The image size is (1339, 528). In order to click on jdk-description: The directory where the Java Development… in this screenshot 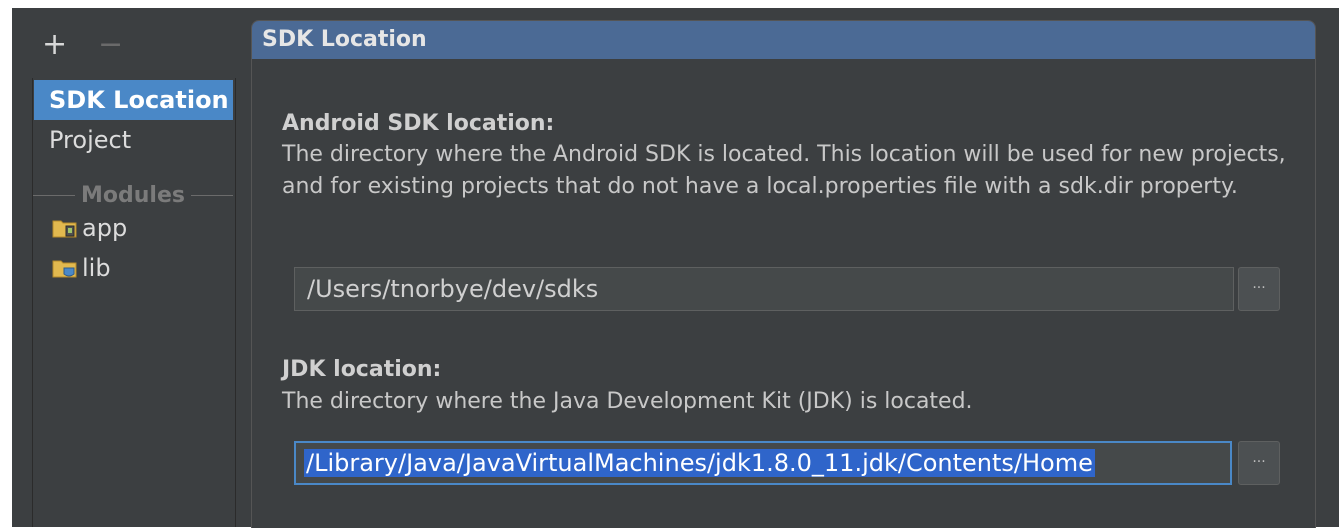, I will do `click(627, 401)`.